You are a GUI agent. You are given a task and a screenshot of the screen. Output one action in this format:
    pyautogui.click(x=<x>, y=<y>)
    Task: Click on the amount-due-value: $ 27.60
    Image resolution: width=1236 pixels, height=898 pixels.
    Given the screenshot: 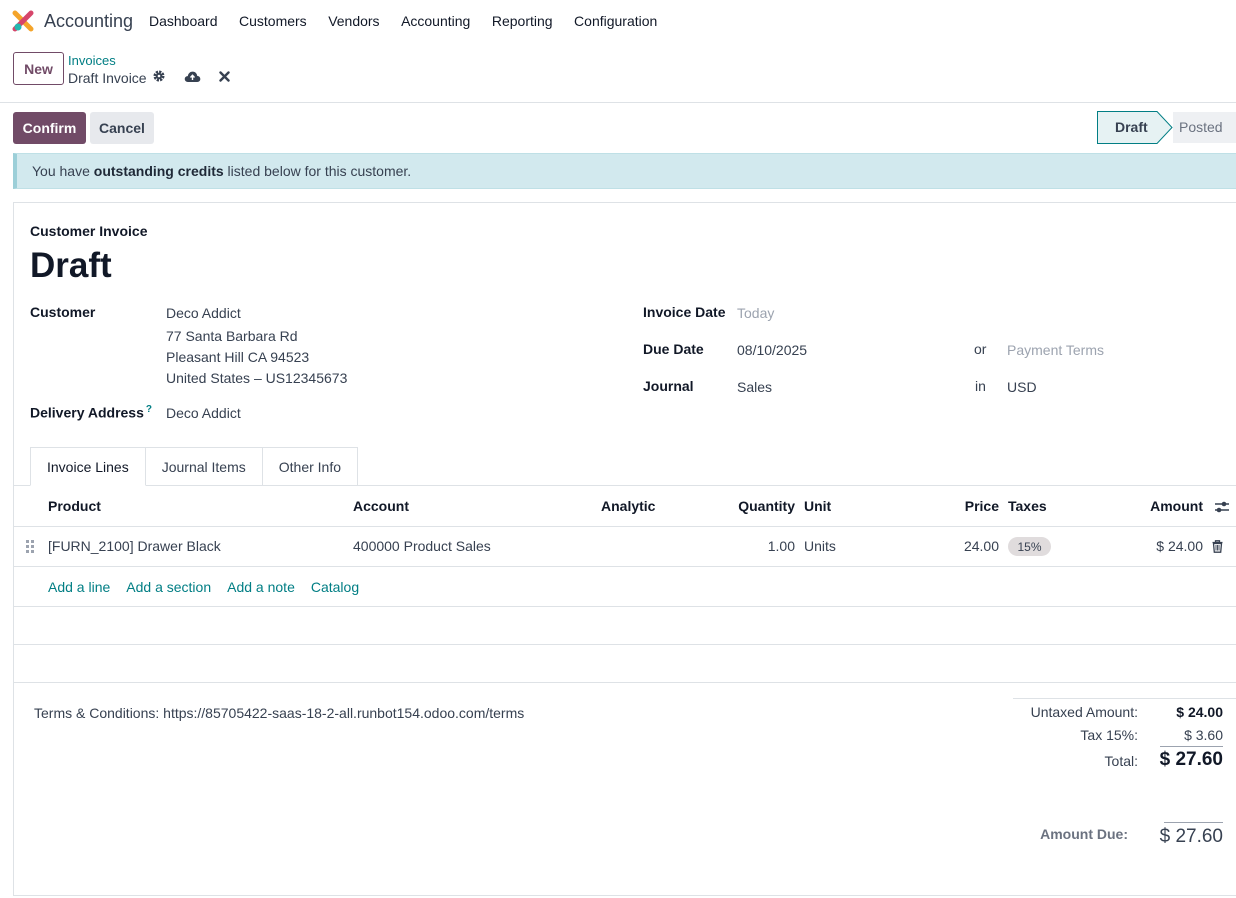 What is the action you would take?
    pyautogui.click(x=1191, y=836)
    